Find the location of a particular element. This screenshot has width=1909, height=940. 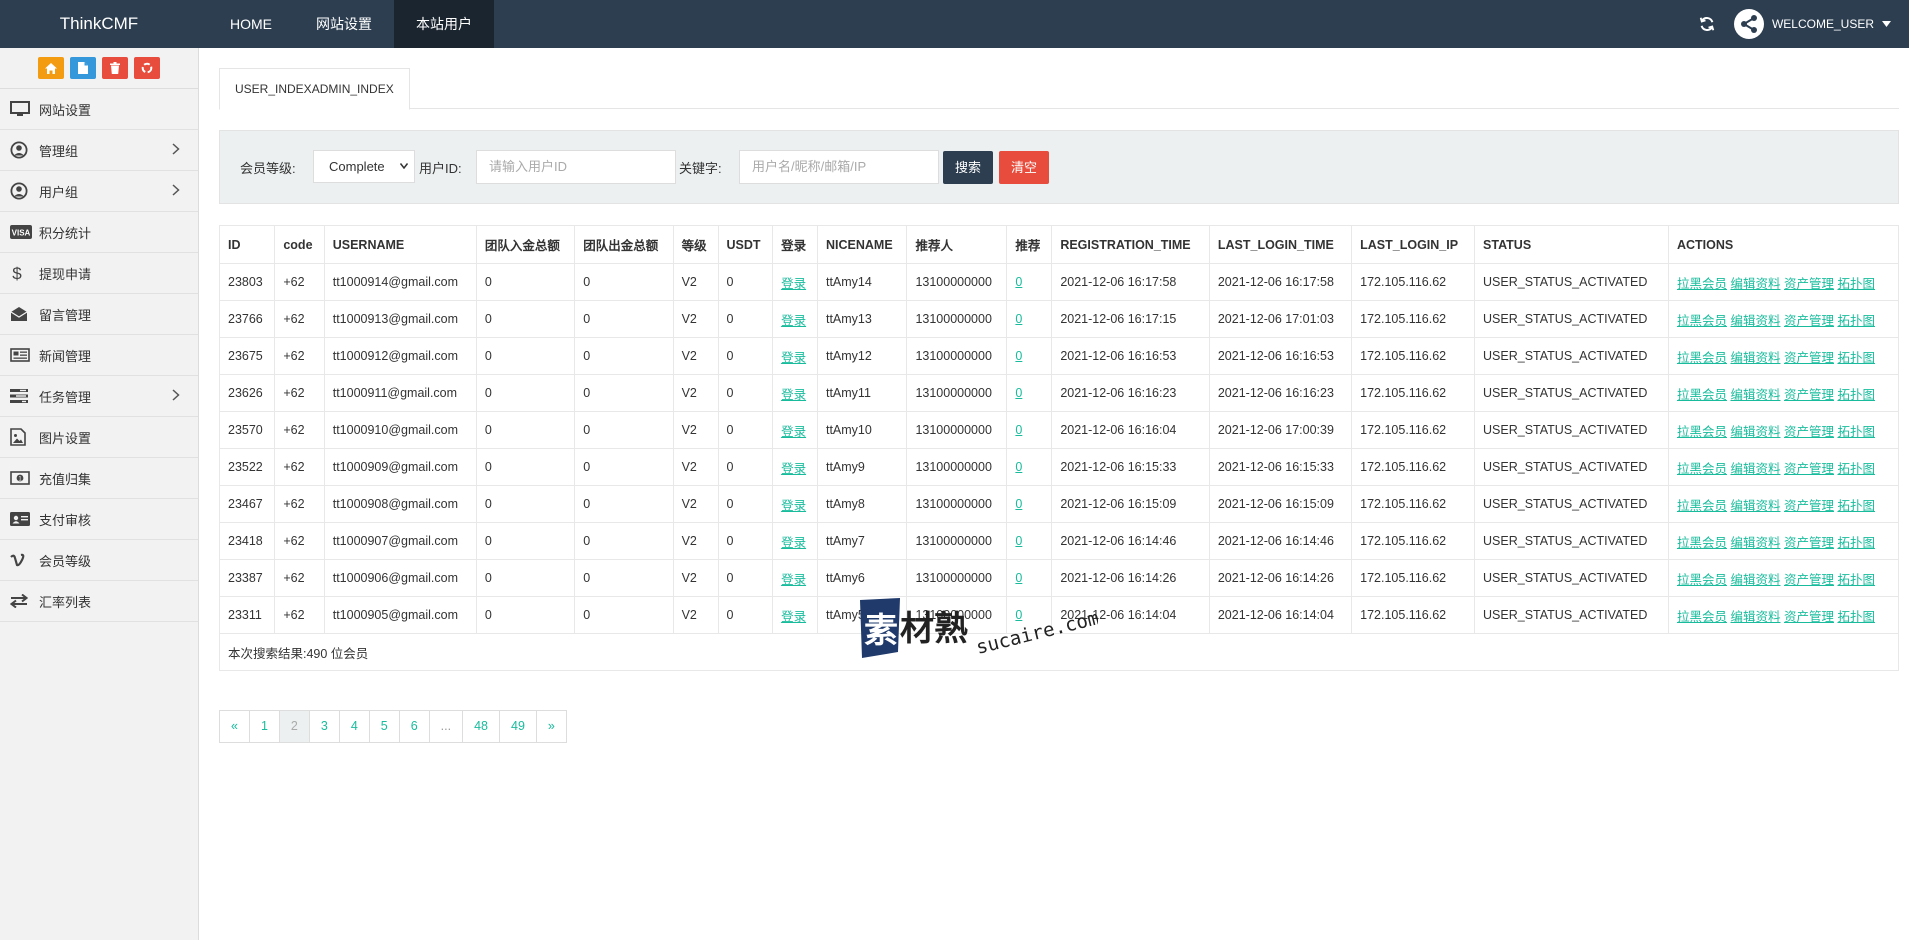

sidebar-item-admin-groups: 管理组 is located at coordinates (99, 150).